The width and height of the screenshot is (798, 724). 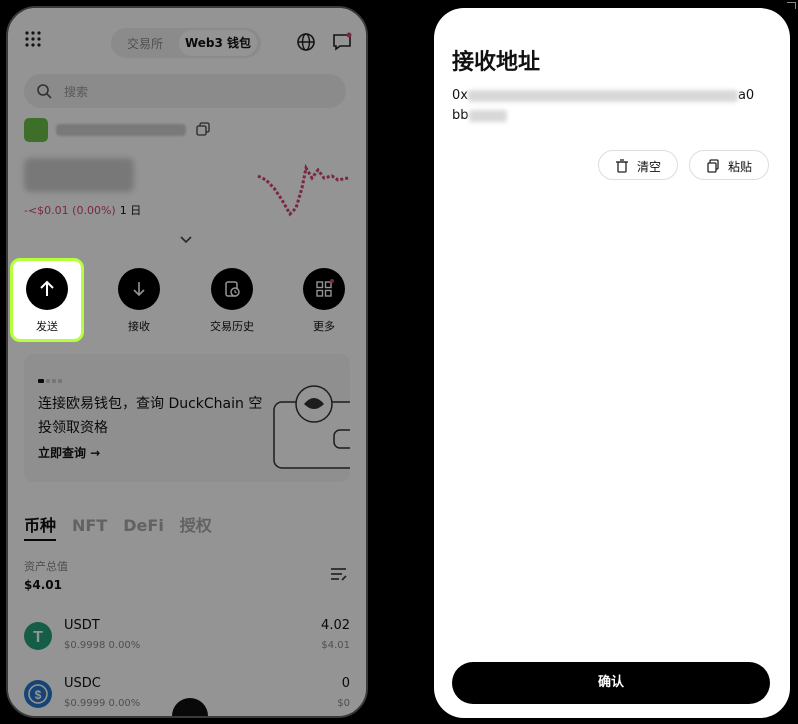 I want to click on top-bar: 交易所 Web3 钱包, so click(x=187, y=42).